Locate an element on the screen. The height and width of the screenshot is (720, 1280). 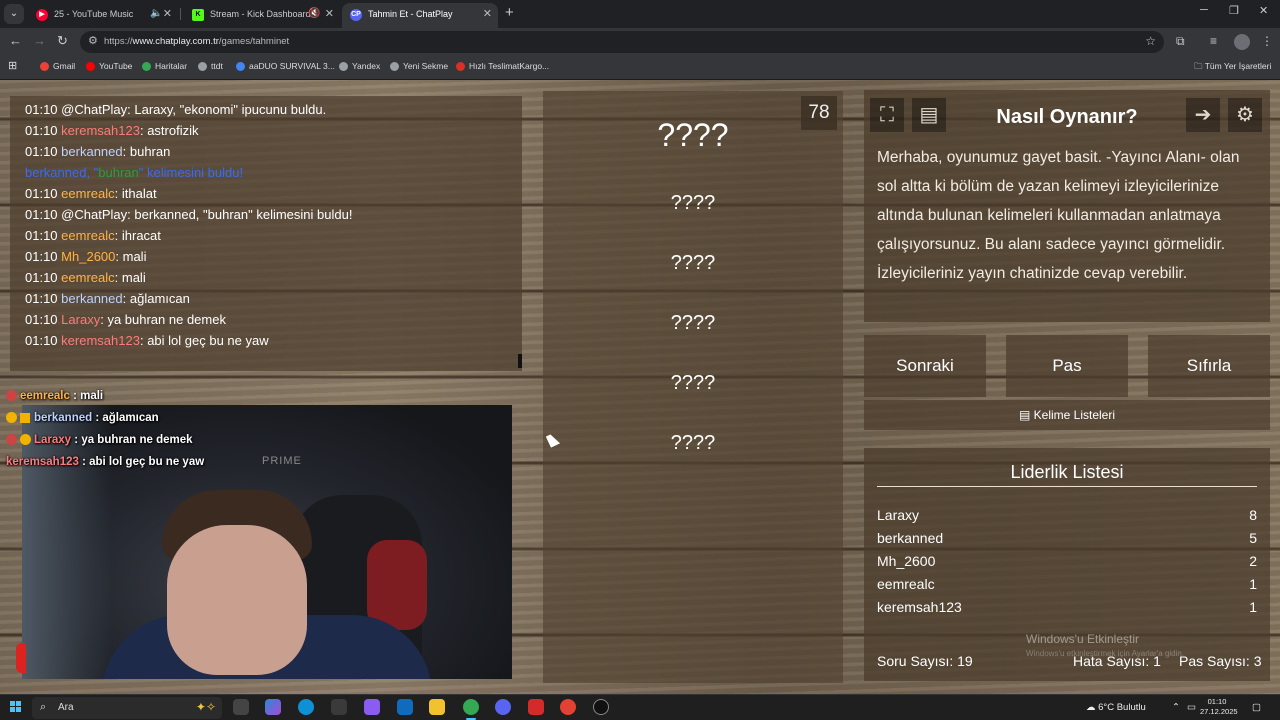
chevron-up-icon: ⌃ is located at coordinates (1176, 707).